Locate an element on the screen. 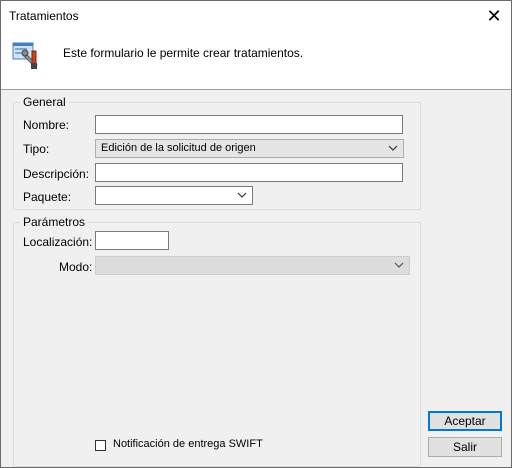  tipo-select: Edición de la solicitud de origen is located at coordinates (249, 148).